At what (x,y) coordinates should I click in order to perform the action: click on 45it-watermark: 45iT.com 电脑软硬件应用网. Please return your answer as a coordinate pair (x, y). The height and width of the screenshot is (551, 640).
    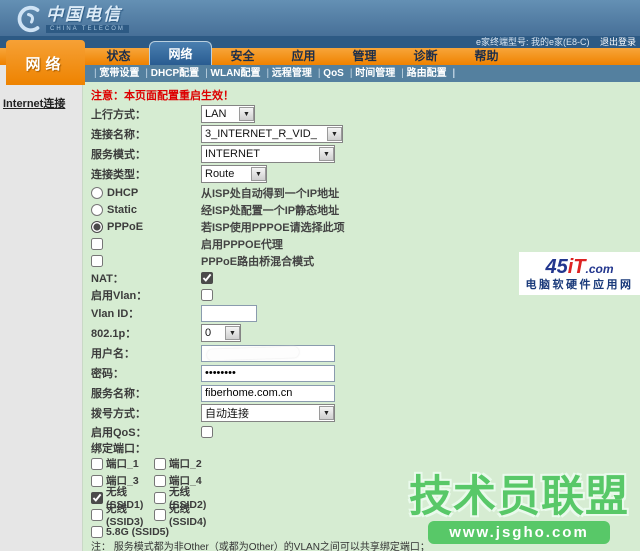
    Looking at the image, I should click on (579, 273).